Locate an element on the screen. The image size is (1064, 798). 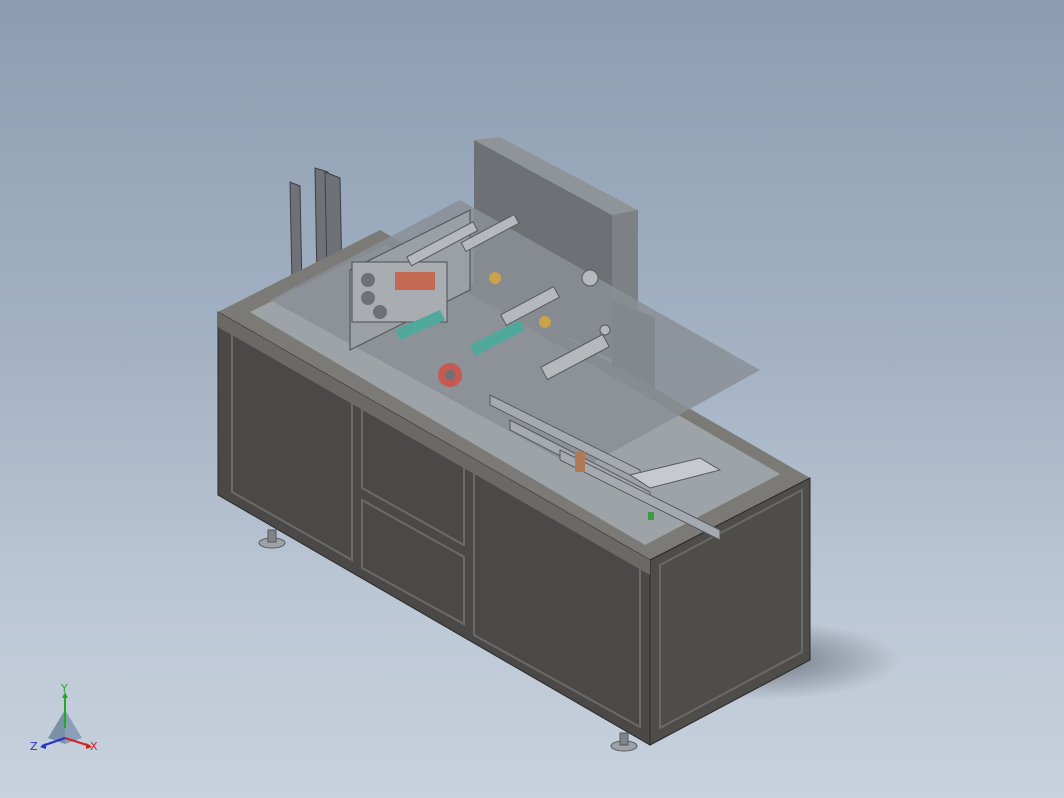
triad-shape is located at coordinates (66, 720).